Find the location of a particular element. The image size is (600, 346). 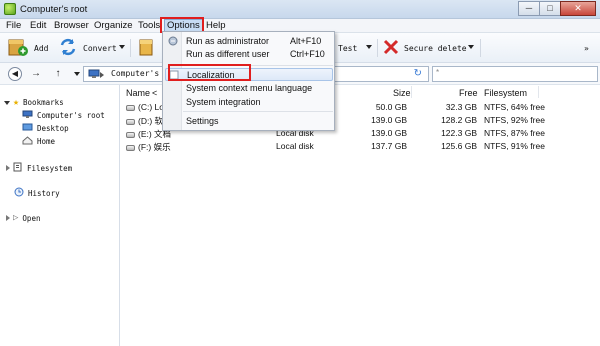

menu-item-shortcut: Alt+F10 is located at coordinates (306, 41).